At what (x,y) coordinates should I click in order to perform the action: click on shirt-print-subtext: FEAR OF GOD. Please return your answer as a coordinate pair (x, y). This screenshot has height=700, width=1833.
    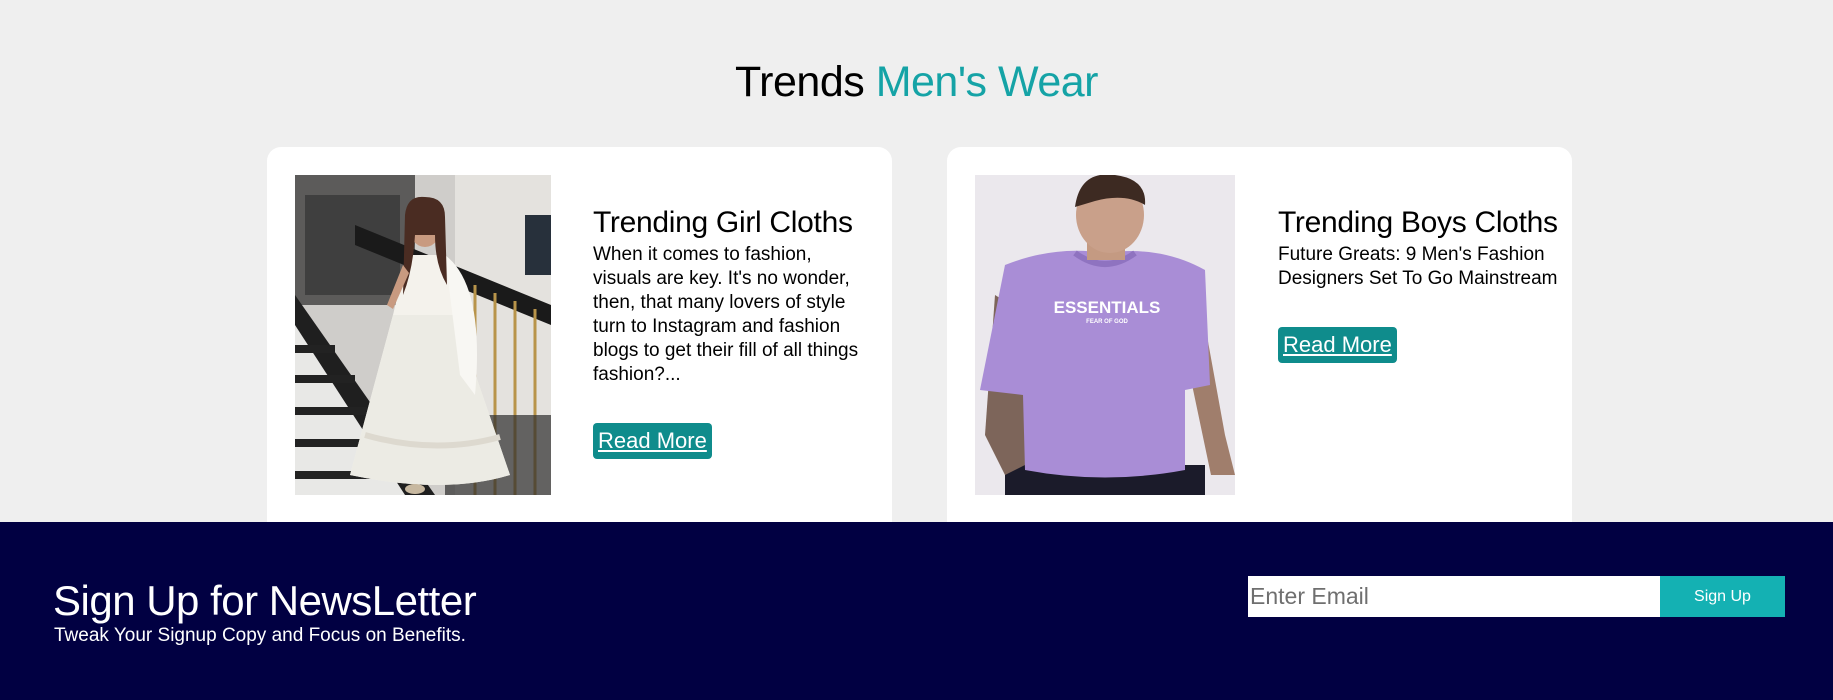
    Looking at the image, I should click on (1107, 322).